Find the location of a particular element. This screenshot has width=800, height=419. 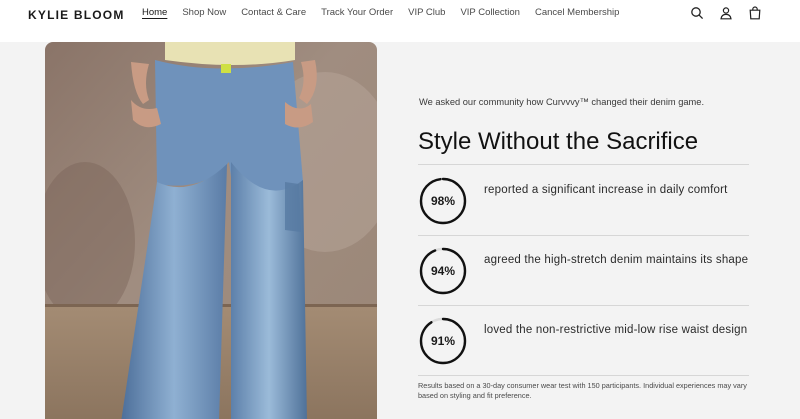

progress-ring: 91% is located at coordinates (443, 341).